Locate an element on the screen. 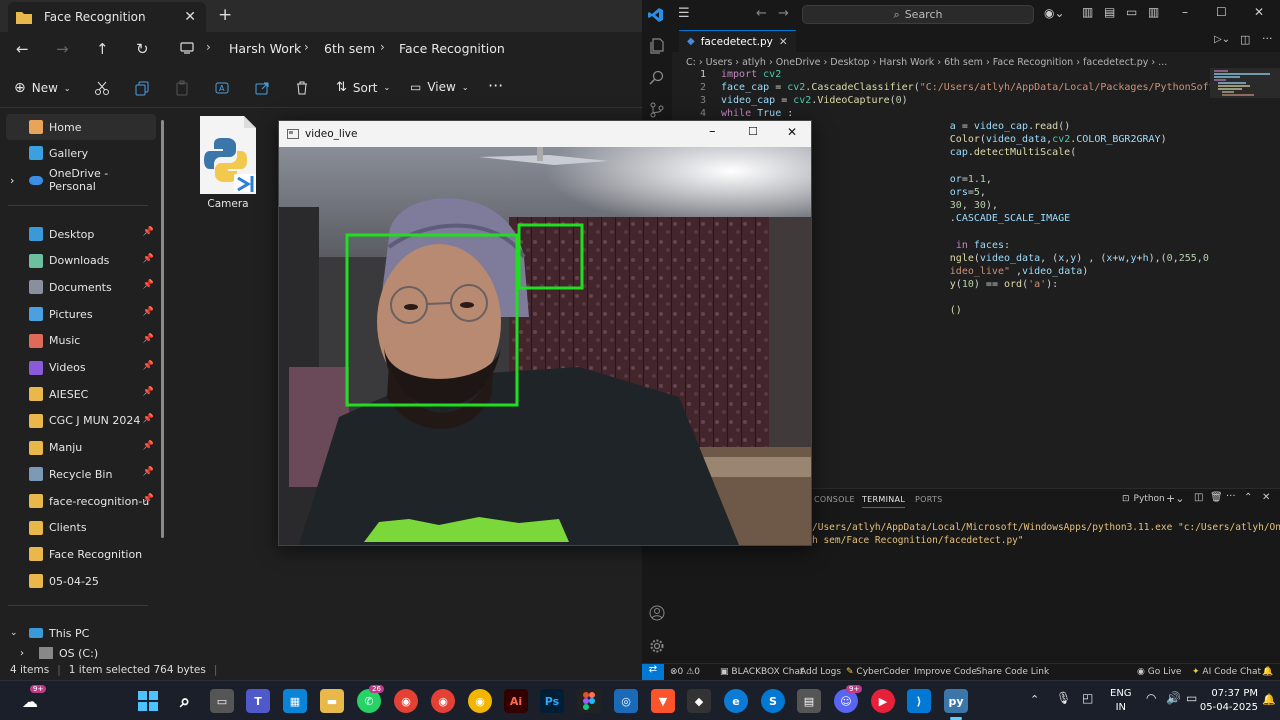 The height and width of the screenshot is (720, 1280). terminal-shell-selector: ⊡ Python is located at coordinates (1143, 499).